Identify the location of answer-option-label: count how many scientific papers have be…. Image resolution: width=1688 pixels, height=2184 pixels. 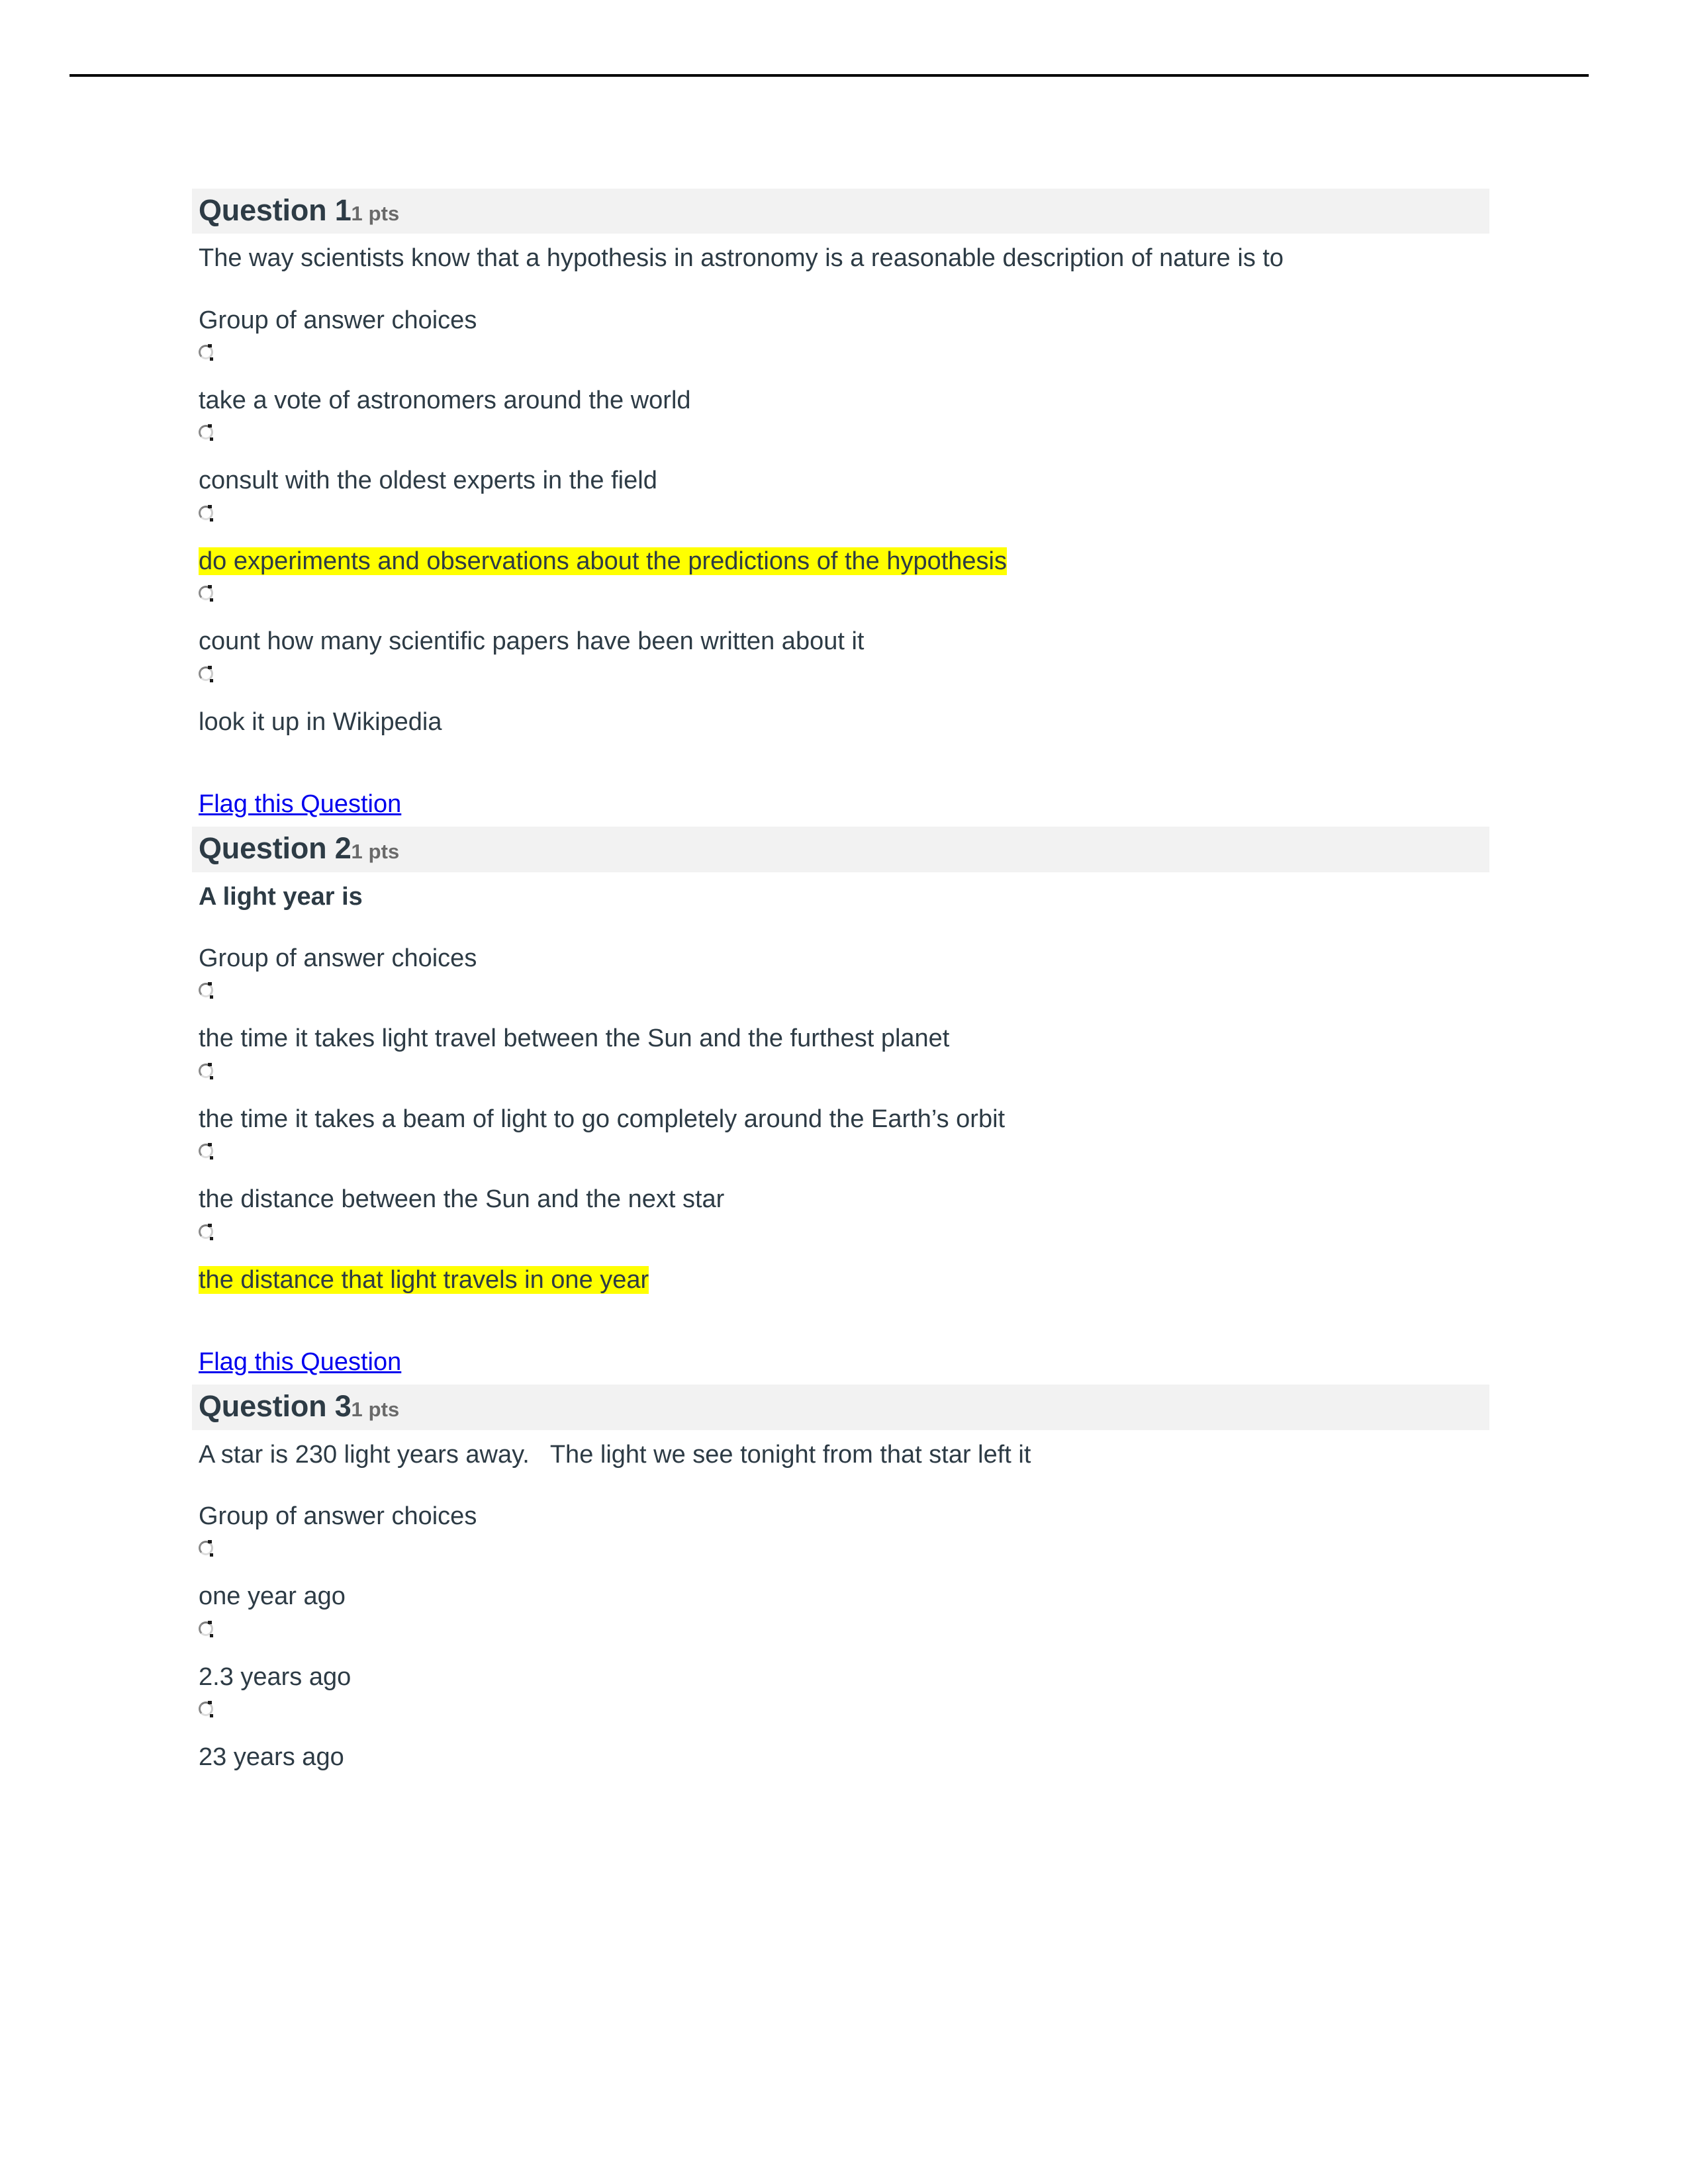
(844, 641).